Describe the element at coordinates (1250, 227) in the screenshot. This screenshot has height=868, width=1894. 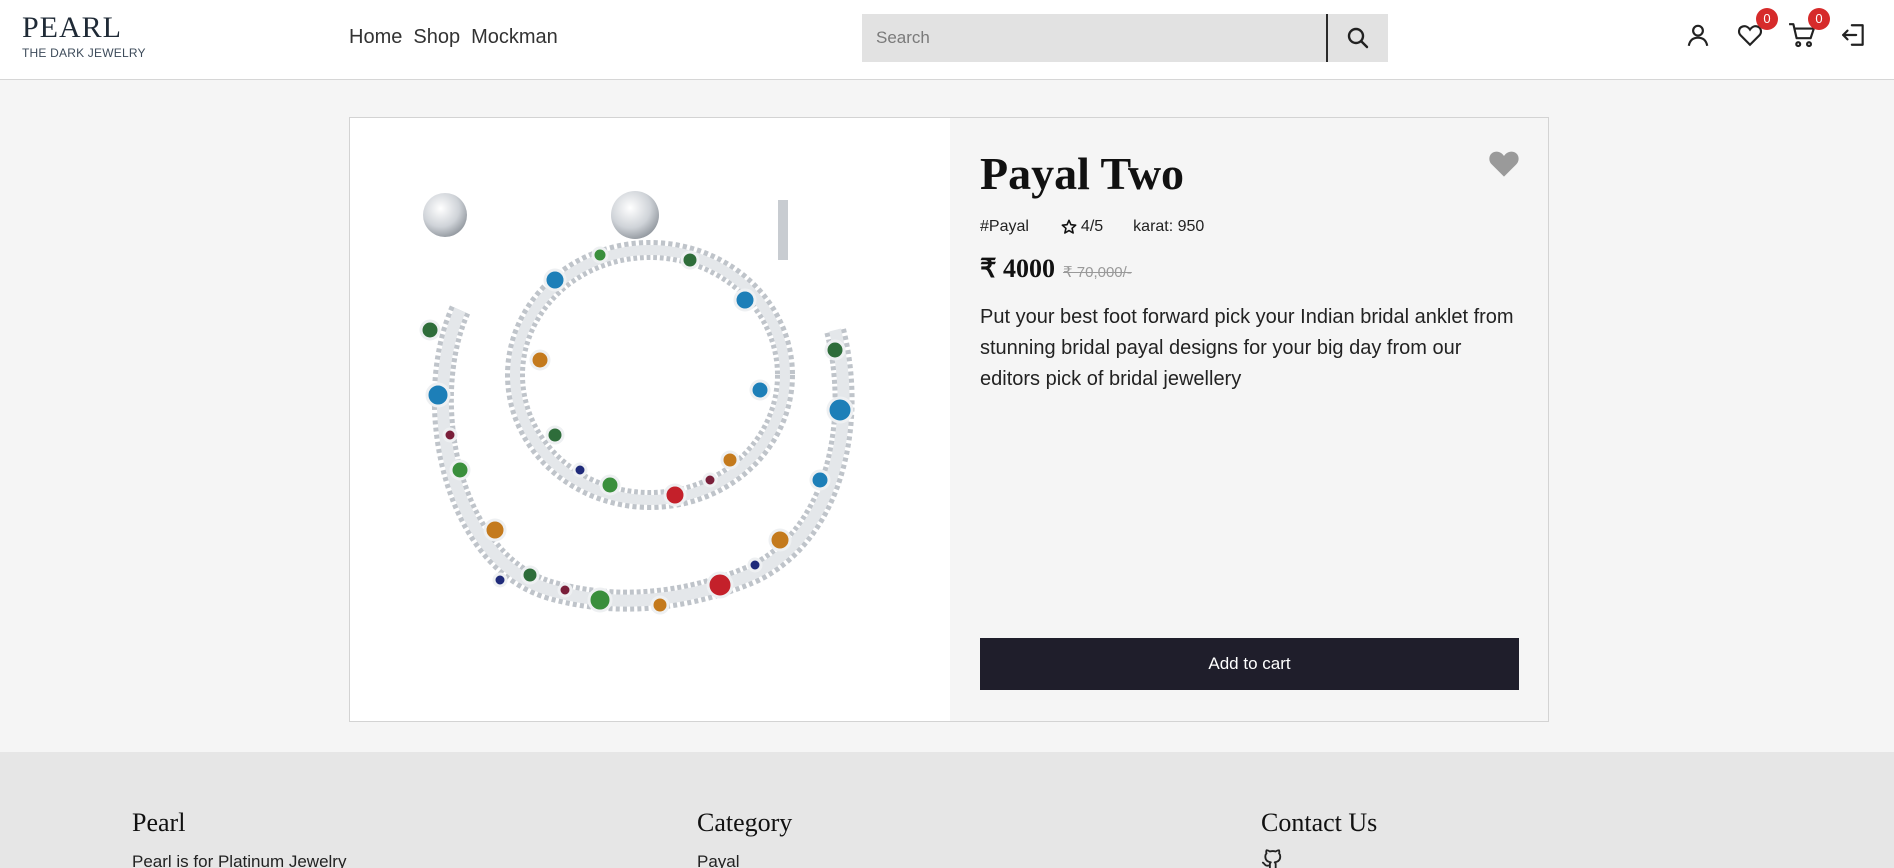
I see `product-meta: #Payal 4/5 karat: 950` at that location.